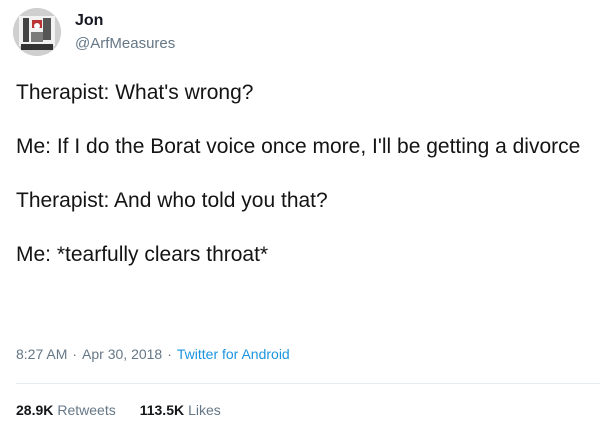 Image resolution: width=600 pixels, height=430 pixels. I want to click on tweet-paragraph: Me: *tearfully clears throat*, so click(142, 254).